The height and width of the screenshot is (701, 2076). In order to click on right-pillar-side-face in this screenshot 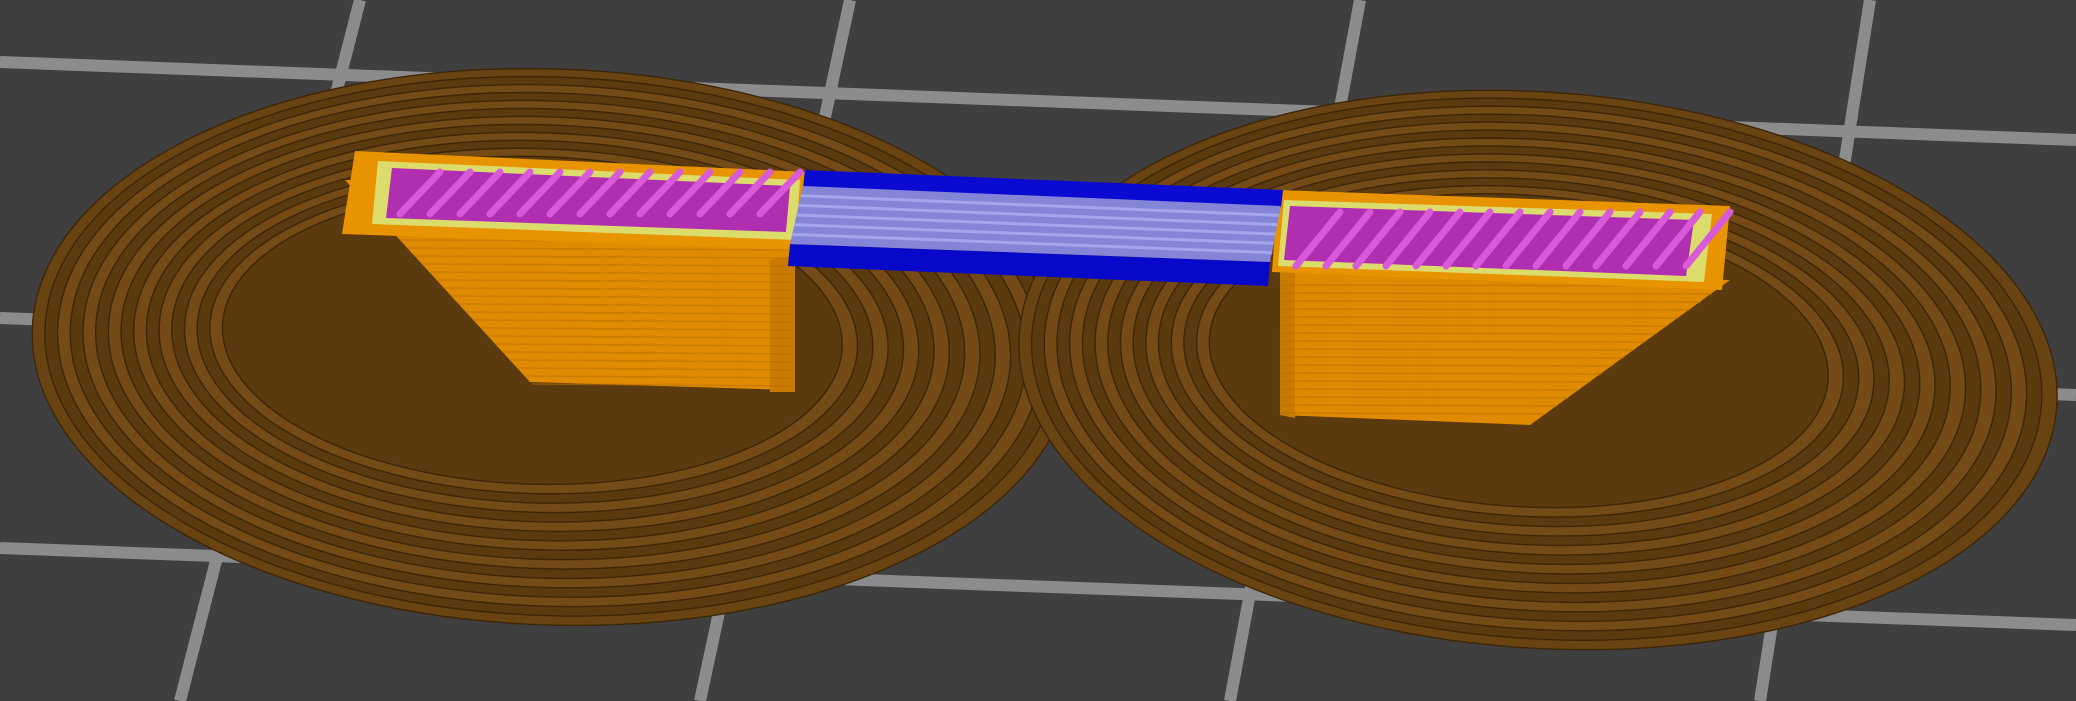, I will do `click(1287, 344)`.